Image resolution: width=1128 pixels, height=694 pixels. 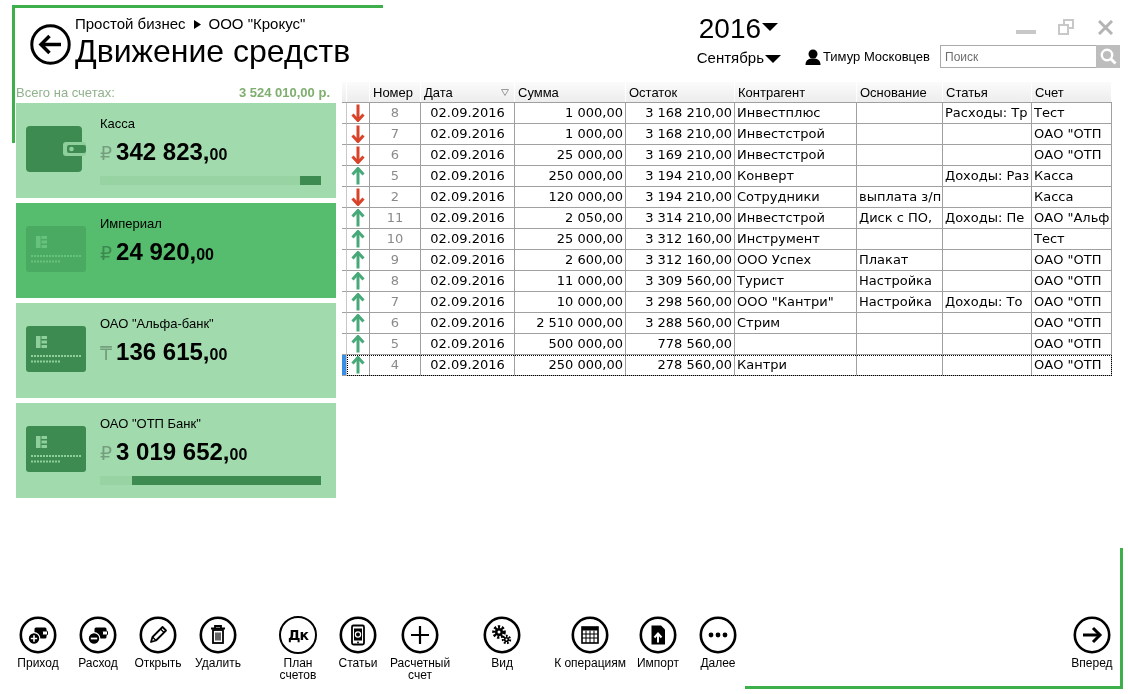 I want to click on table-cell: 11 000,00, so click(x=570, y=281).